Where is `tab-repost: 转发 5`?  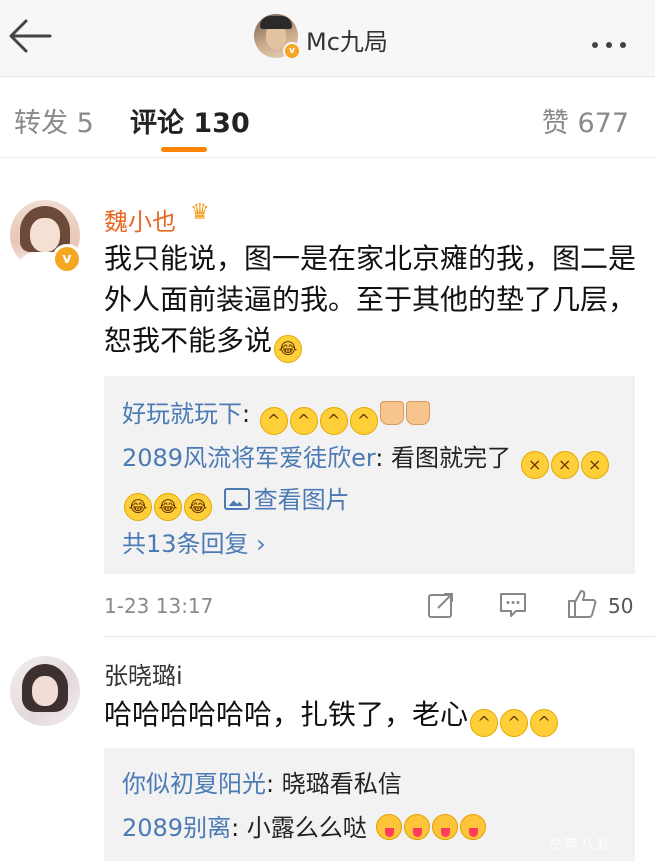 tab-repost: 转发 5 is located at coordinates (54, 120).